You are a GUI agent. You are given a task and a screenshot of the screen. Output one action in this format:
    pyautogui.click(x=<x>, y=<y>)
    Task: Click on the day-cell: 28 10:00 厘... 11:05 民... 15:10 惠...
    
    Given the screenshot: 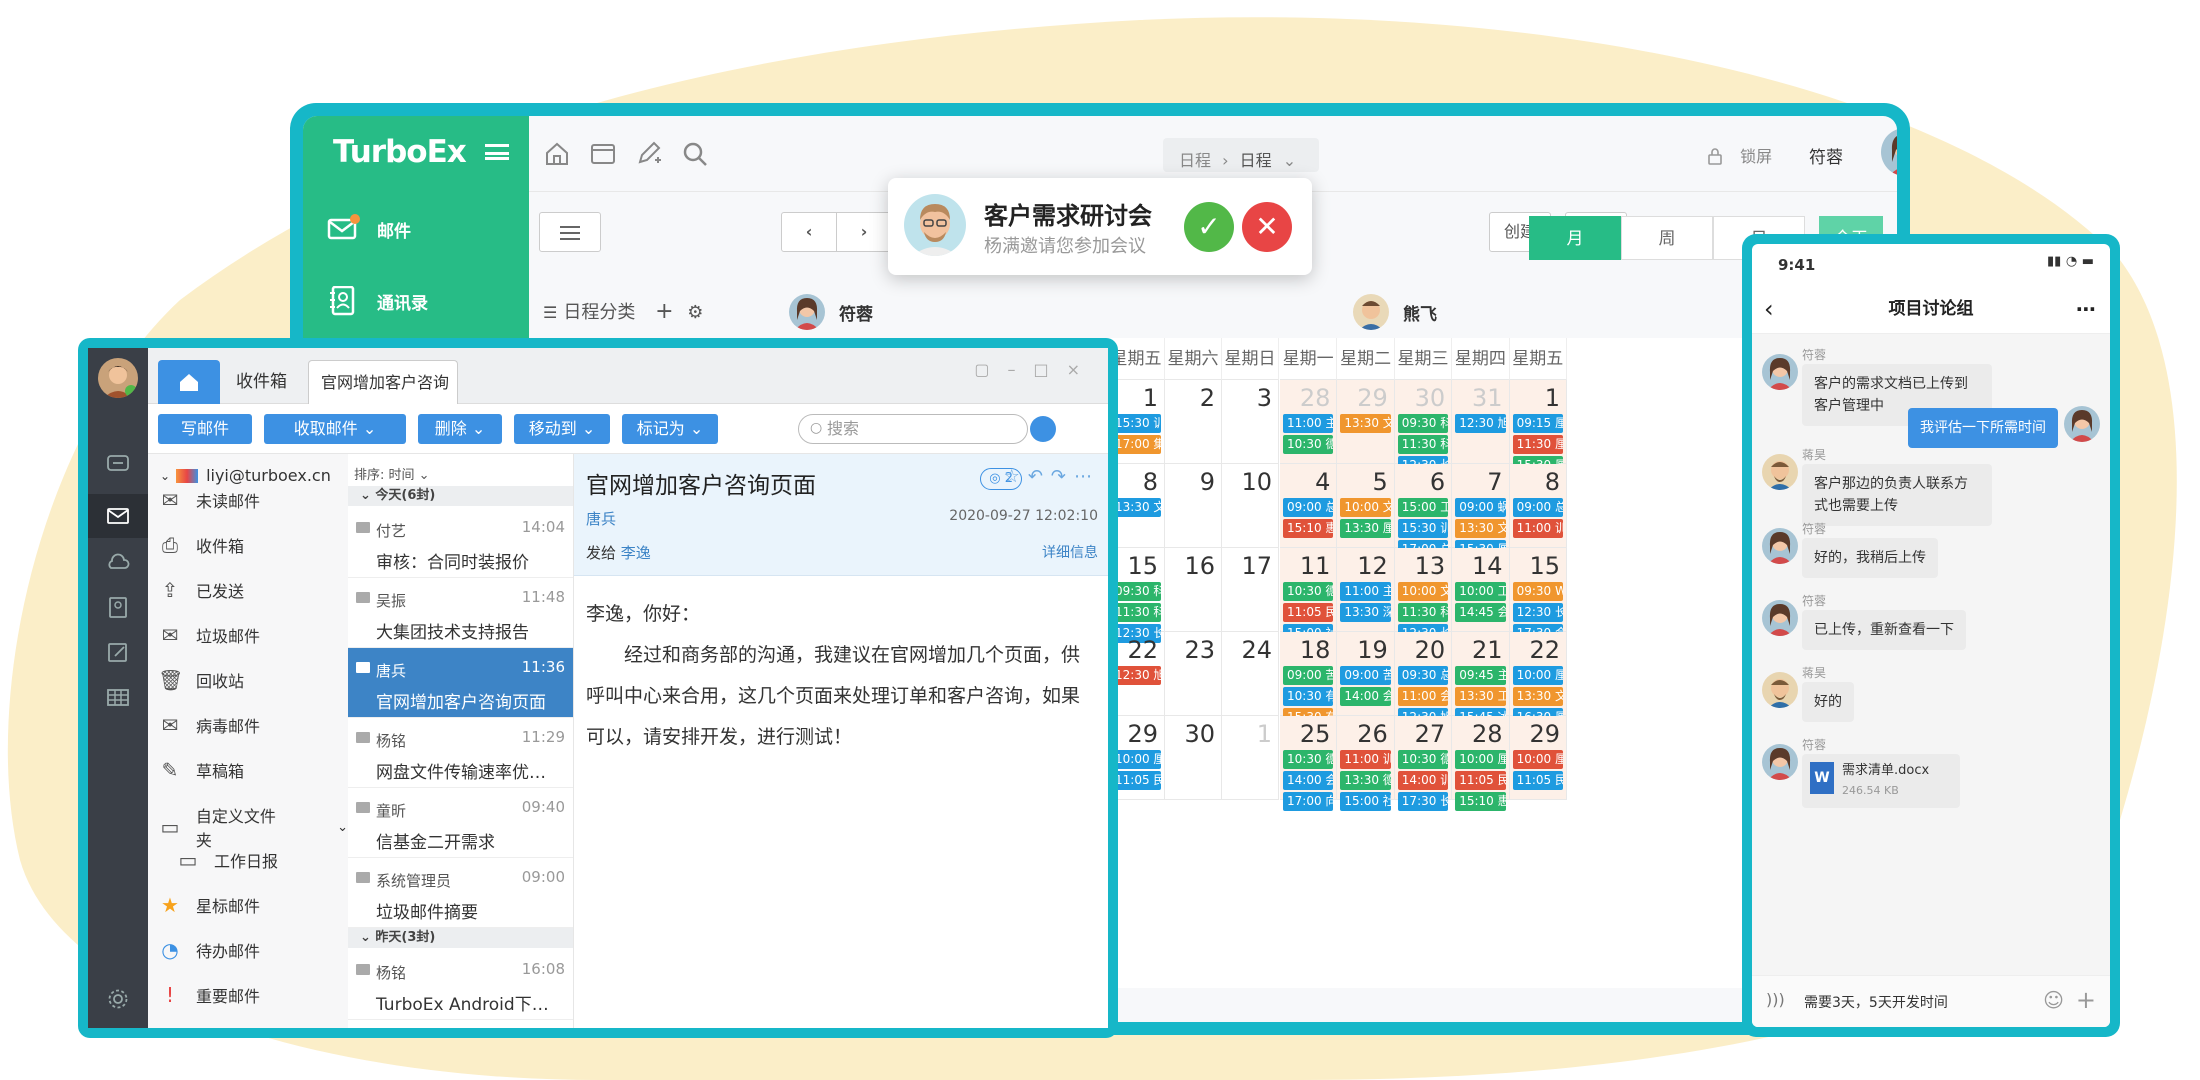 What is the action you would take?
    pyautogui.click(x=1481, y=763)
    